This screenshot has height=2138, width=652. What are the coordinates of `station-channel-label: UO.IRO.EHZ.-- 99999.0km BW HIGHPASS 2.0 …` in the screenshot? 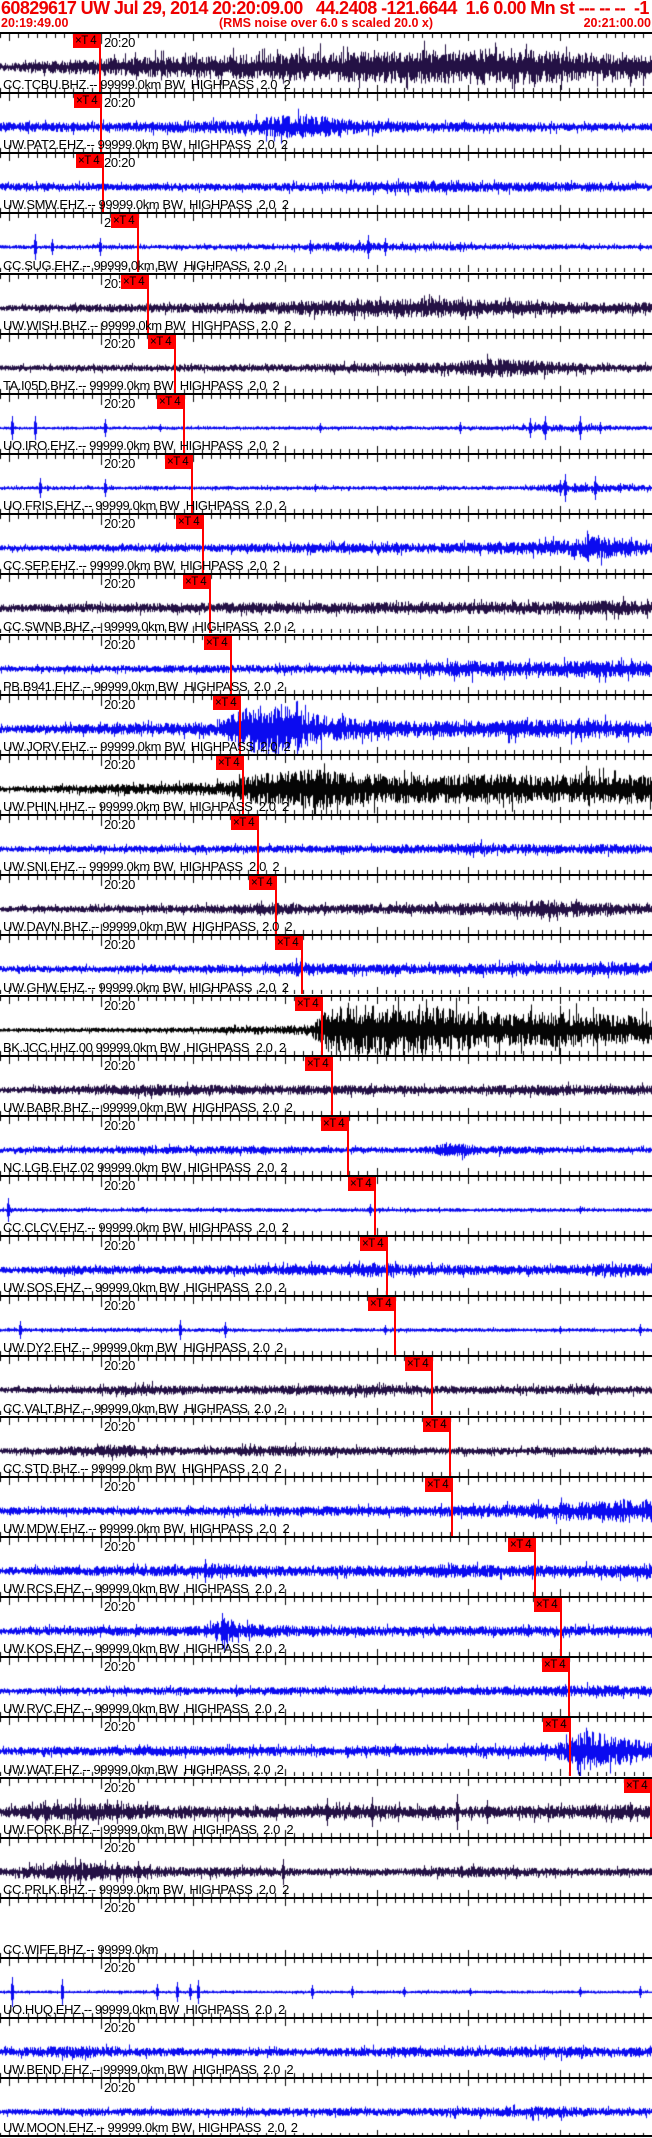 It's located at (141, 446).